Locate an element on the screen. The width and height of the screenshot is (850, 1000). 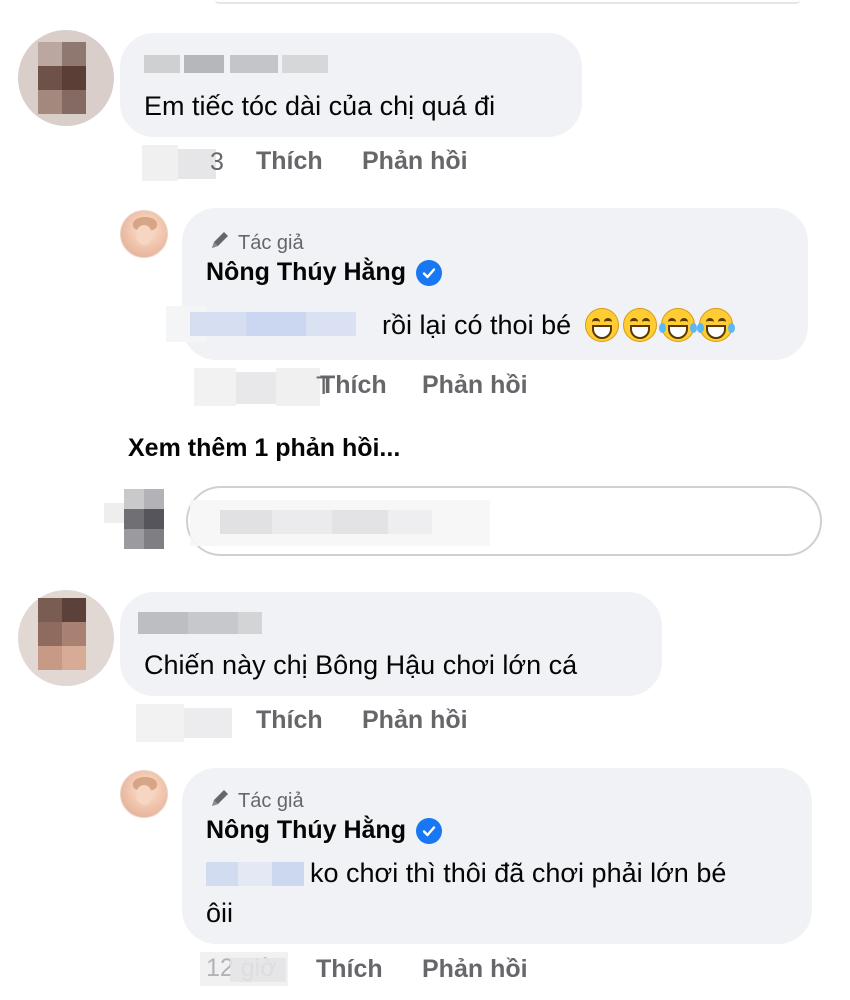
reply-text-line2: ôii is located at coordinates (220, 913).